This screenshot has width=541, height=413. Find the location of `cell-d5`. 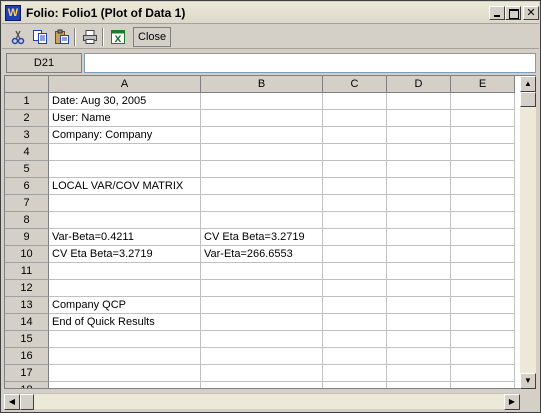

cell-d5 is located at coordinates (419, 169).